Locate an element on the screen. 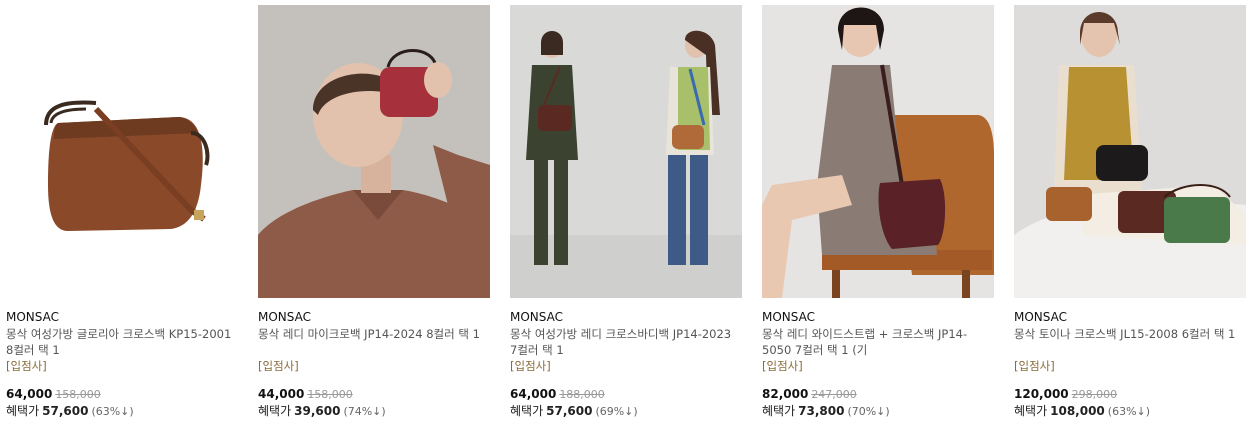 This screenshot has width=1258, height=433. seated-model-with-burgundy-bag-image is located at coordinates (878, 151).